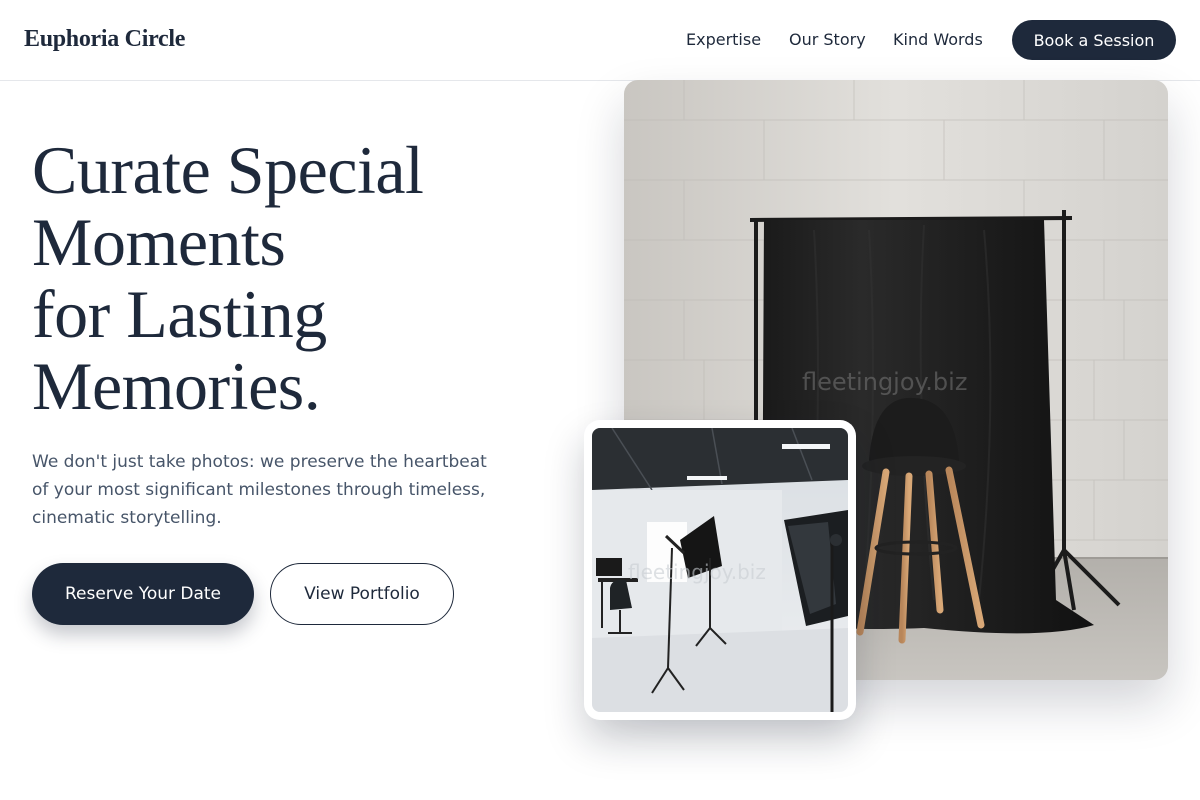 The width and height of the screenshot is (1200, 800). I want to click on reserve-date-button: Reserve Your Date, so click(143, 594).